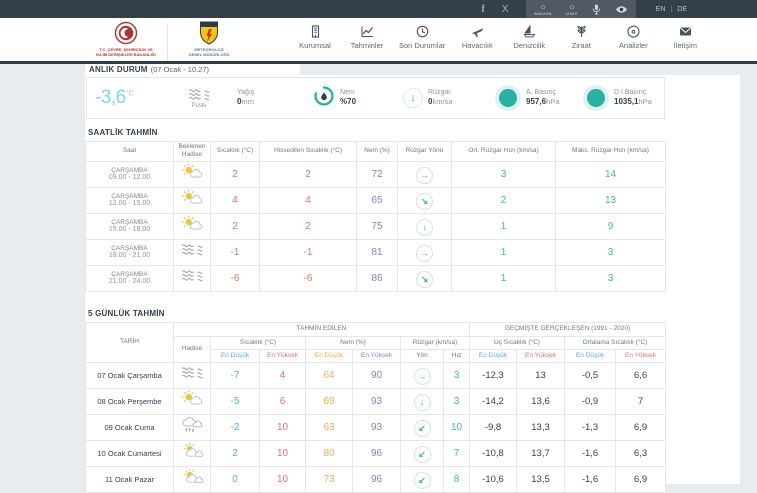  Describe the element at coordinates (129, 427) in the screenshot. I see `date-cell: 09 Ocak Cuma` at that location.